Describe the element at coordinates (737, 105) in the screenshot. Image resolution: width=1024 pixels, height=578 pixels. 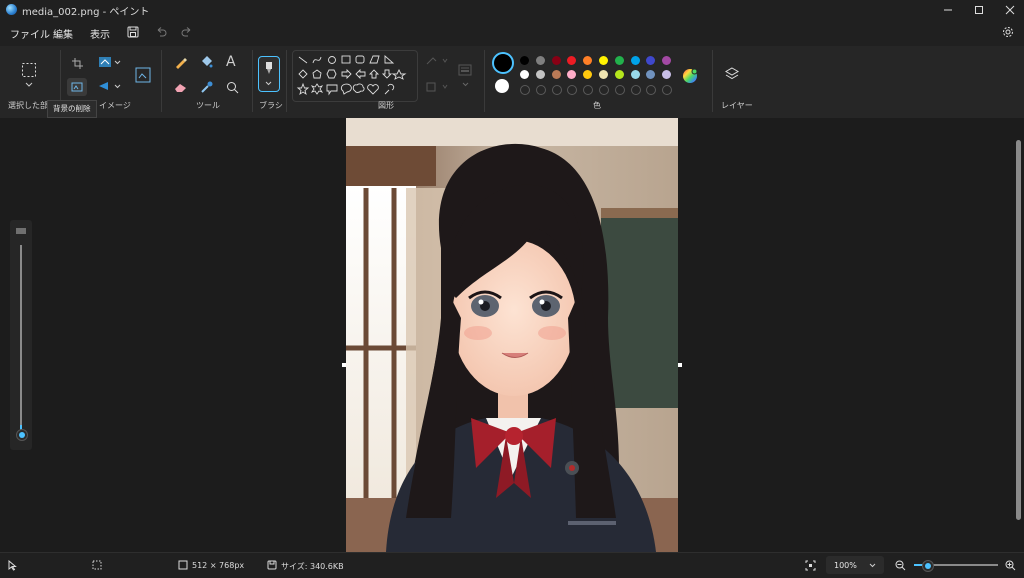
I see `layers-group-label: レイヤー` at that location.